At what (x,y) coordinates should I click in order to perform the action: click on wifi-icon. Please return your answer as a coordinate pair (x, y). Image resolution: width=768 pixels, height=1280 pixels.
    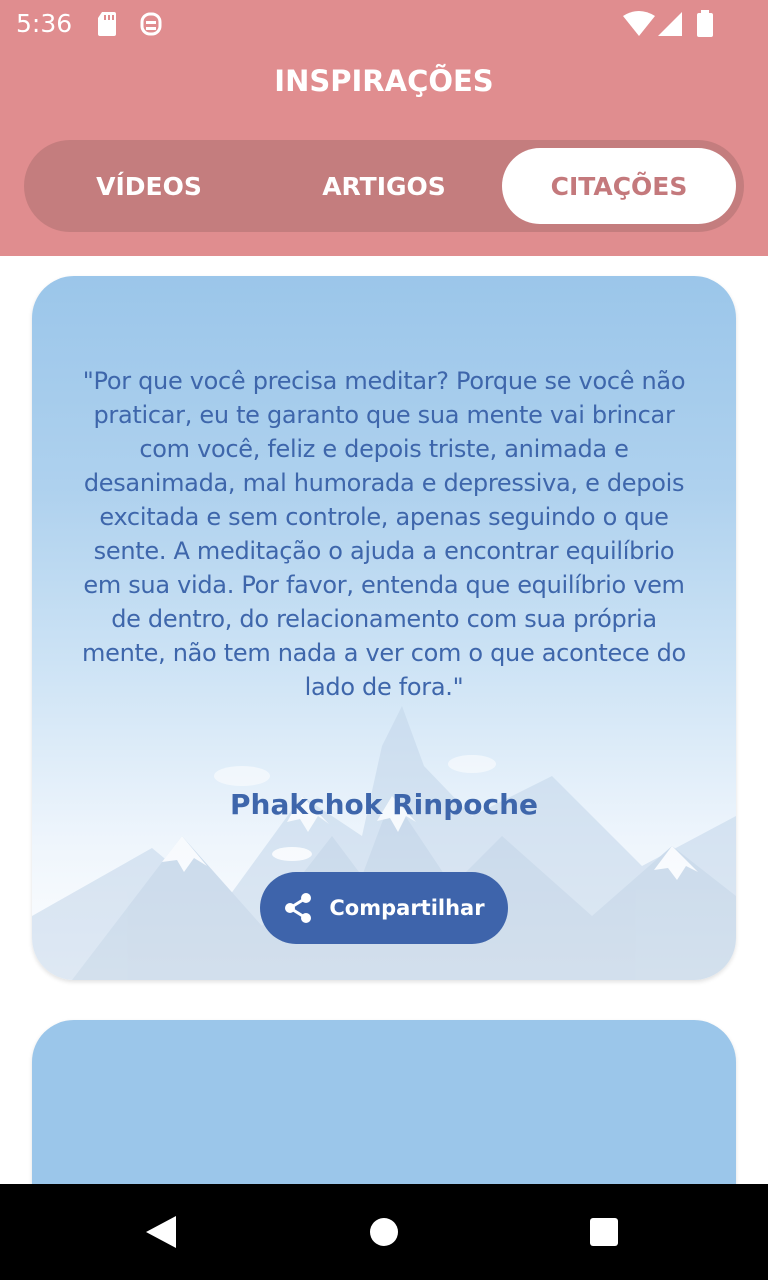
    Looking at the image, I should click on (639, 26).